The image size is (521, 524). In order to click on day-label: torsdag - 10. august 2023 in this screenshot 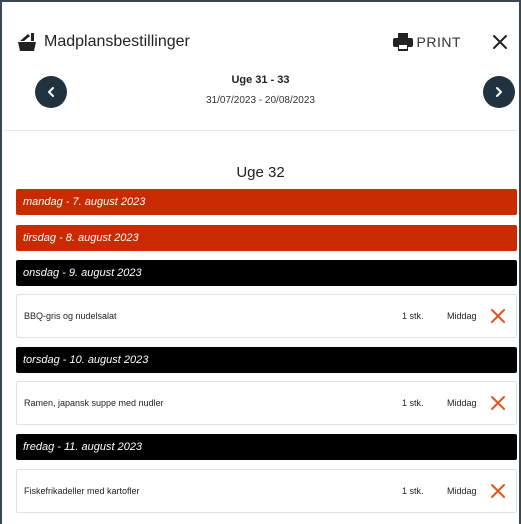, I will do `click(86, 360)`.